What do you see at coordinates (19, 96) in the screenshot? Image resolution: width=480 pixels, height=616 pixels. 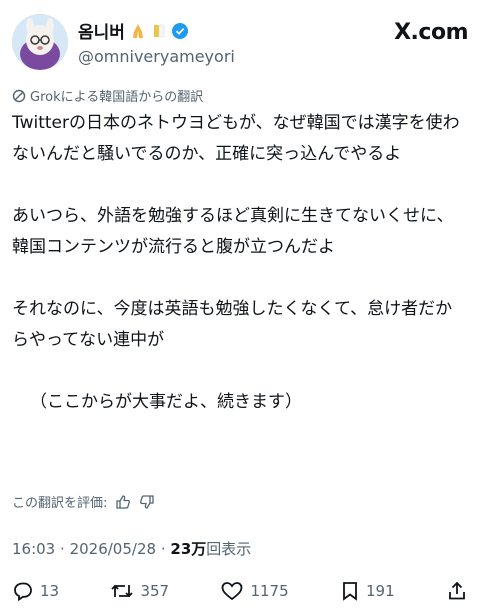 I see `grok-translate-icon` at bounding box center [19, 96].